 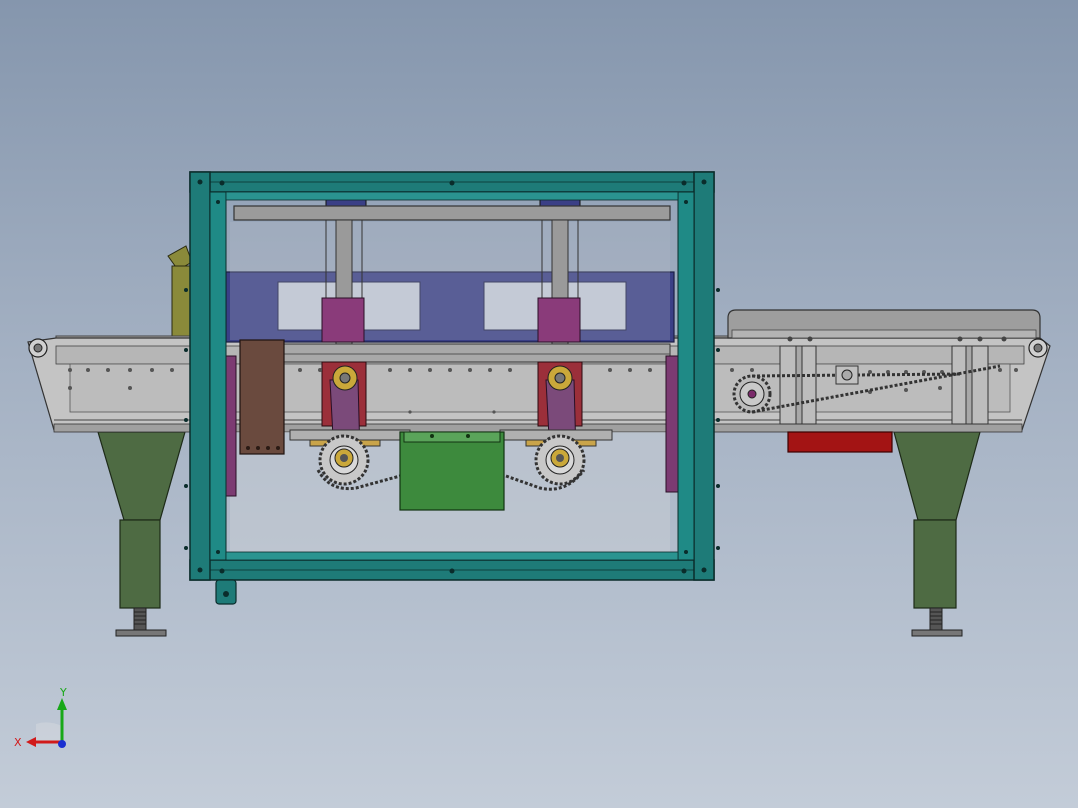 What do you see at coordinates (884, 325) in the screenshot?
I see `outfeed-cover` at bounding box center [884, 325].